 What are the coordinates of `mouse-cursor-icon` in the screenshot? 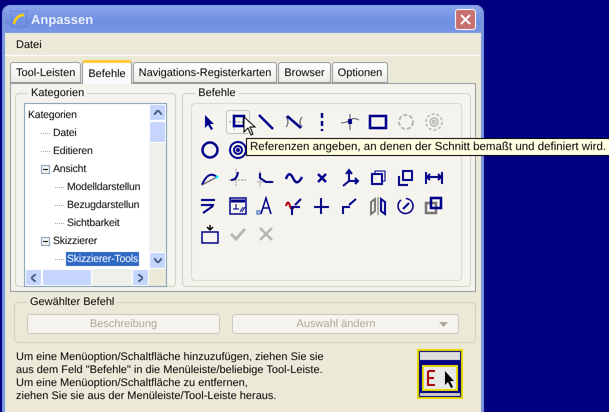 It's located at (250, 126).